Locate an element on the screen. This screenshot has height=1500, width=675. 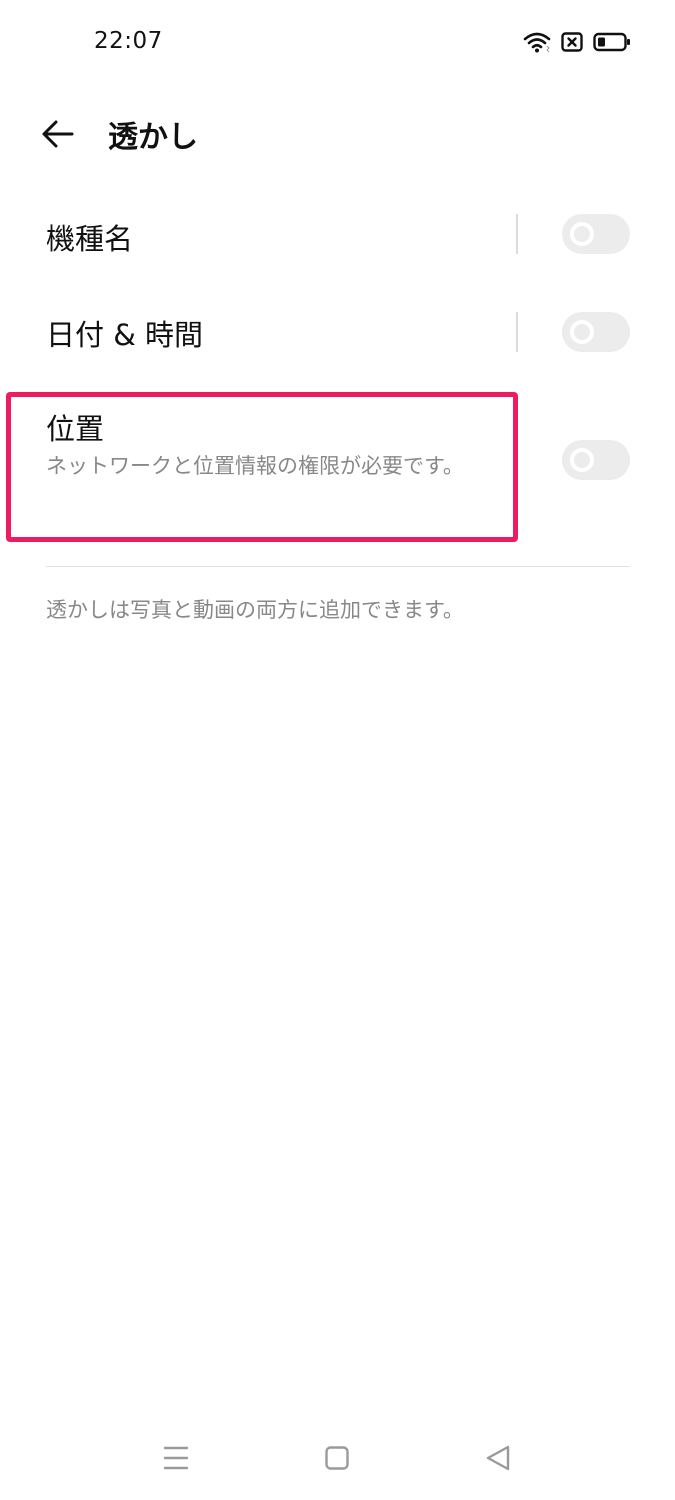
app-header: 透かし is located at coordinates (337, 134).